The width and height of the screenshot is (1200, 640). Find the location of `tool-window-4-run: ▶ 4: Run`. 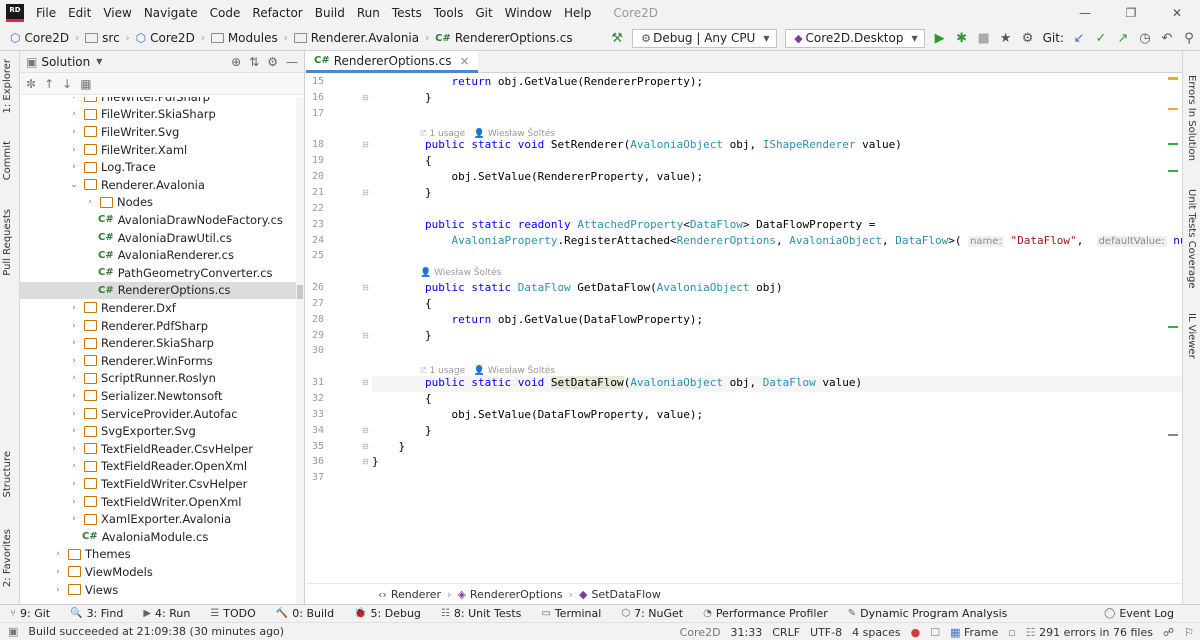

tool-window-4-run: ▶ 4: Run is located at coordinates (166, 613).